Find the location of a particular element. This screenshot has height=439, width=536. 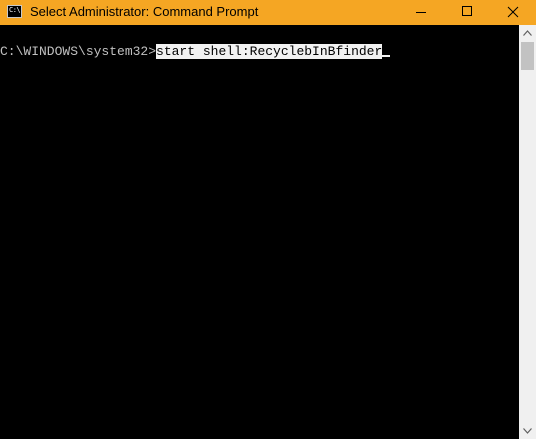

title-bar: C:\ Select Administrator: Command Prompt is located at coordinates (268, 12).